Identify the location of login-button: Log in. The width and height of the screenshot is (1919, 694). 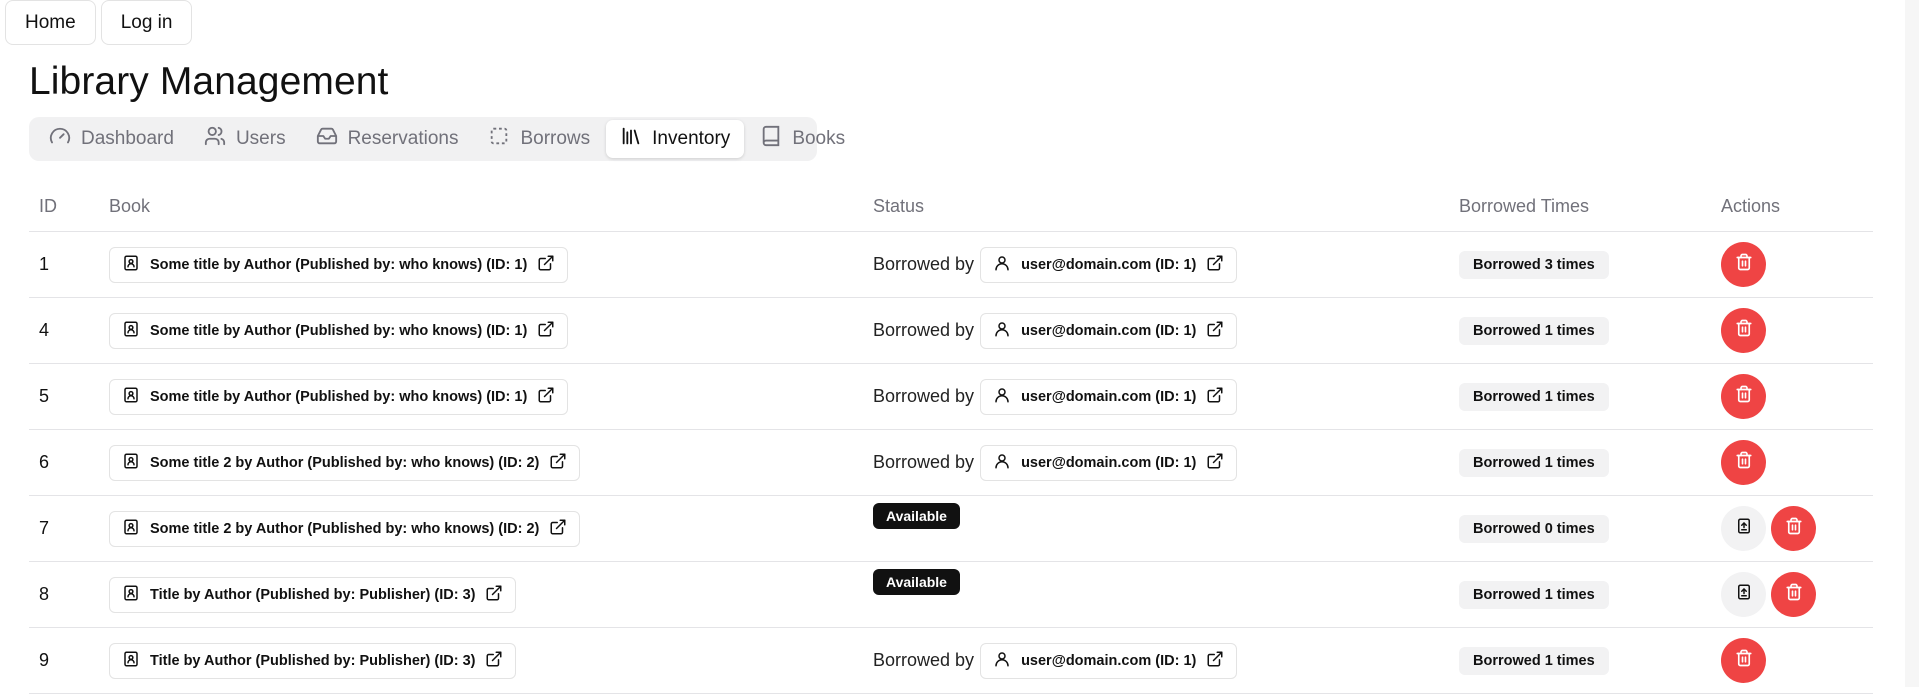
(146, 22).